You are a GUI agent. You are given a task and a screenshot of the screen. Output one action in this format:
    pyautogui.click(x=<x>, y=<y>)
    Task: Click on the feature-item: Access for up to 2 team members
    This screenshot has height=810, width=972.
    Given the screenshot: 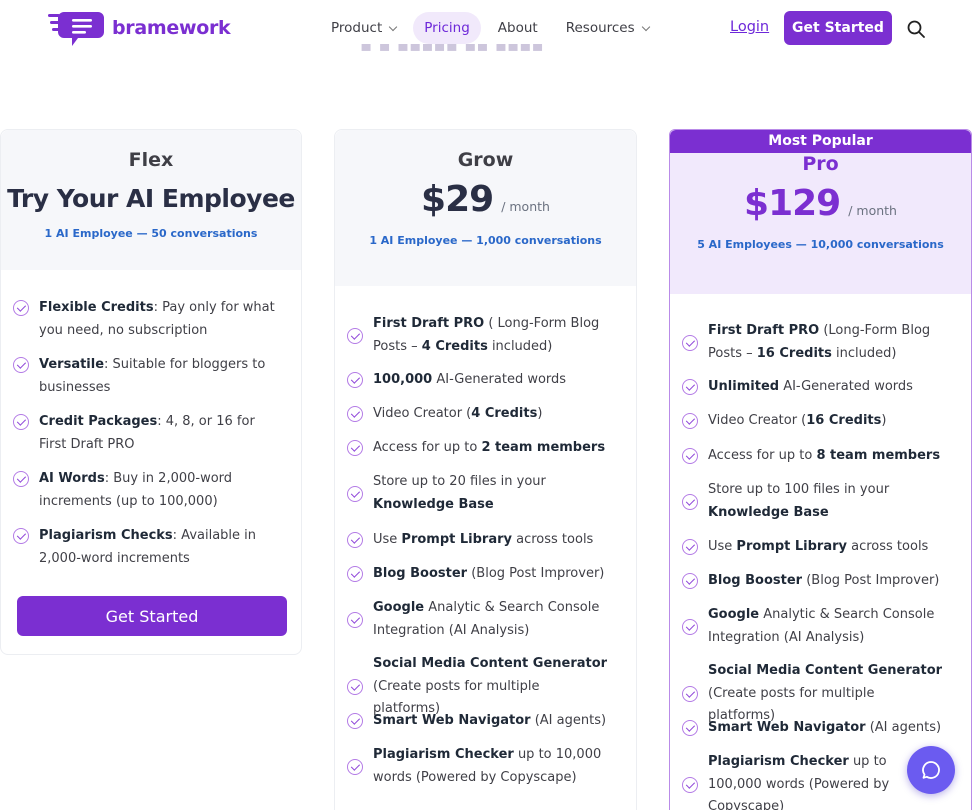 What is the action you would take?
    pyautogui.click(x=478, y=448)
    